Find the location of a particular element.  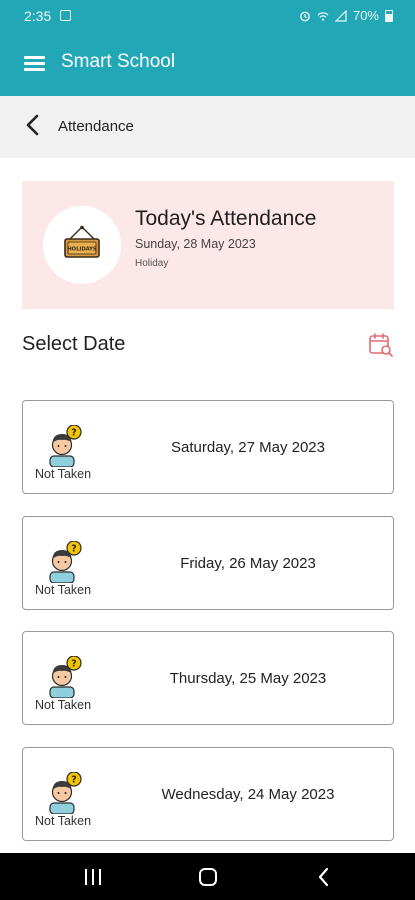

attendance-record-card: ? Not Taken Friday, 26 May 2023 is located at coordinates (208, 563).